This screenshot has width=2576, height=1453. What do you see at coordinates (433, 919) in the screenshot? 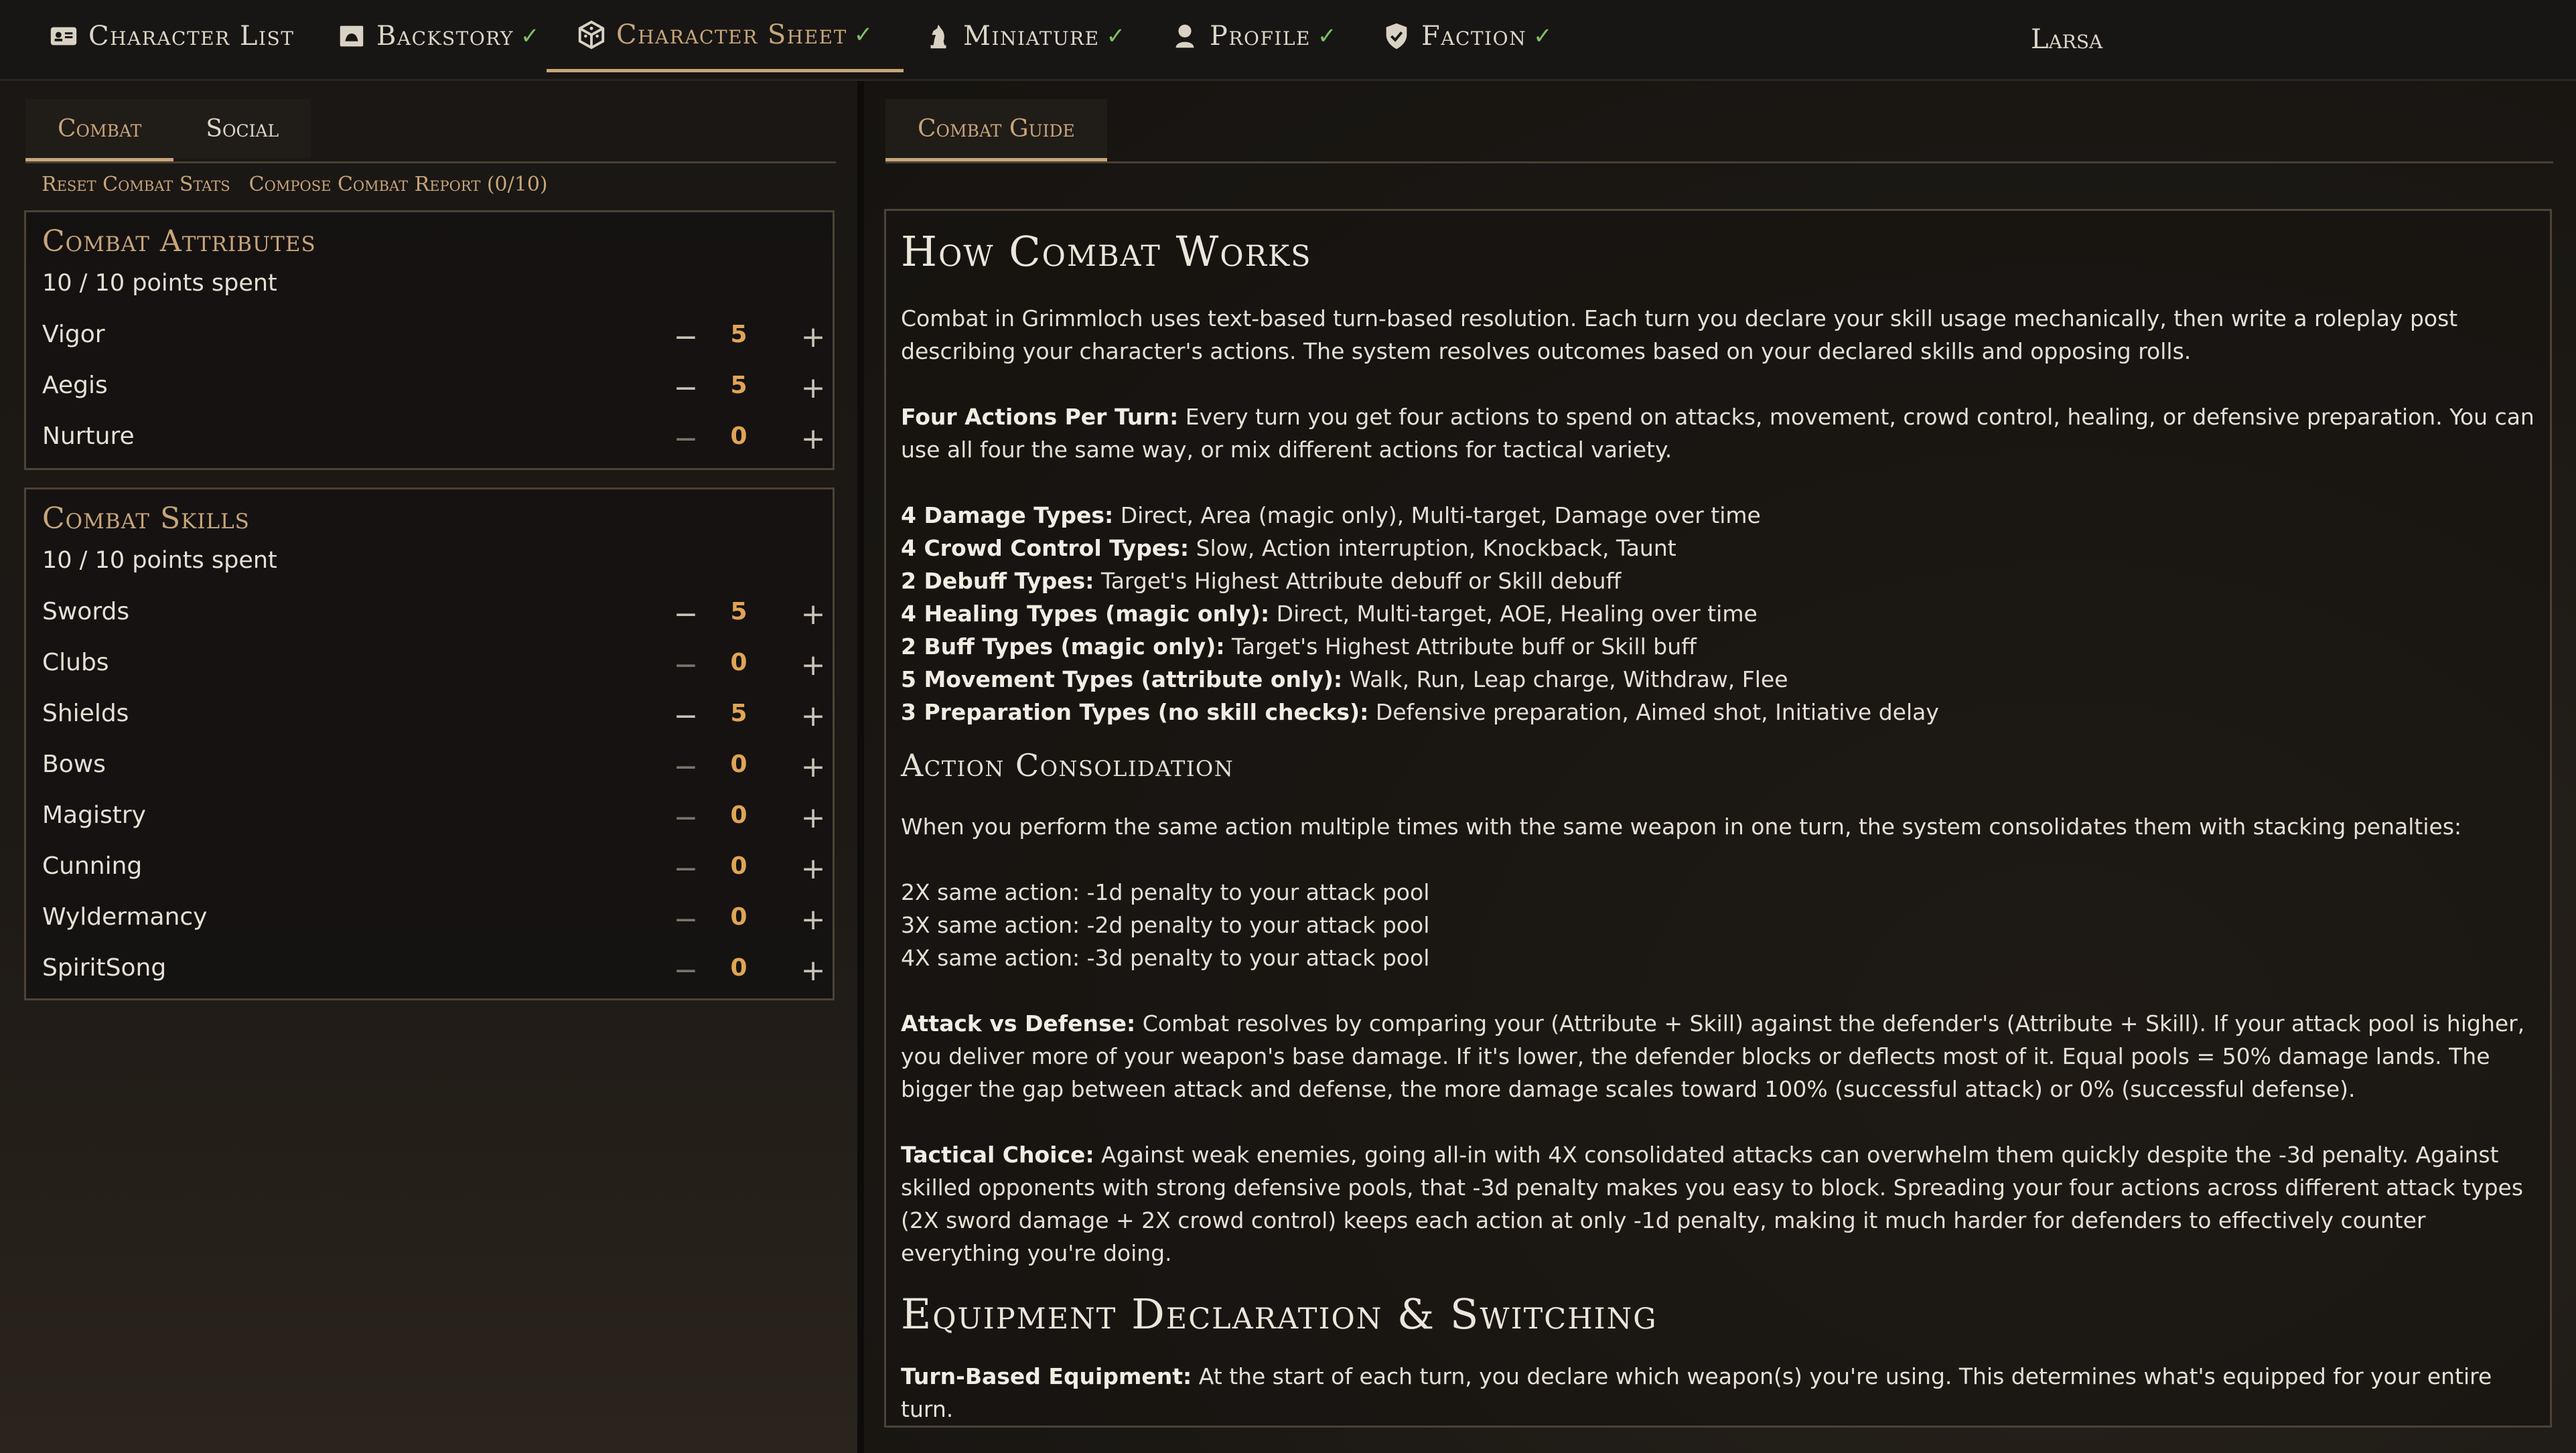
I see `stat-row-wyldermancy: Wyldermancy − 0 +` at bounding box center [433, 919].